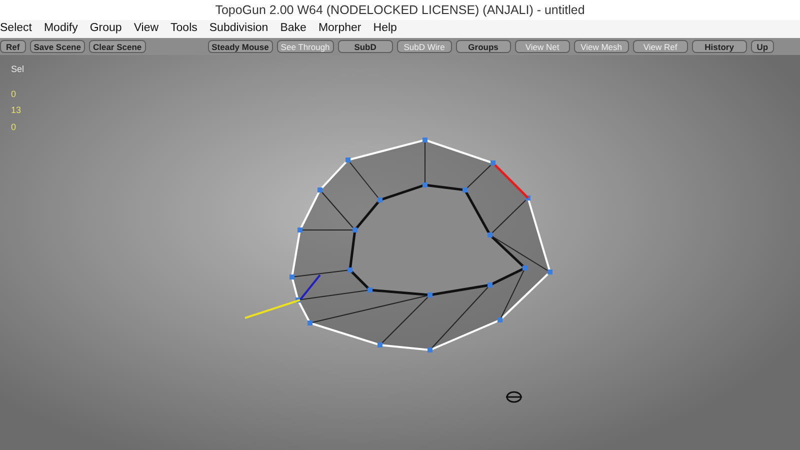 This screenshot has width=800, height=450. What do you see at coordinates (19, 29) in the screenshot?
I see `menu-item: Select` at bounding box center [19, 29].